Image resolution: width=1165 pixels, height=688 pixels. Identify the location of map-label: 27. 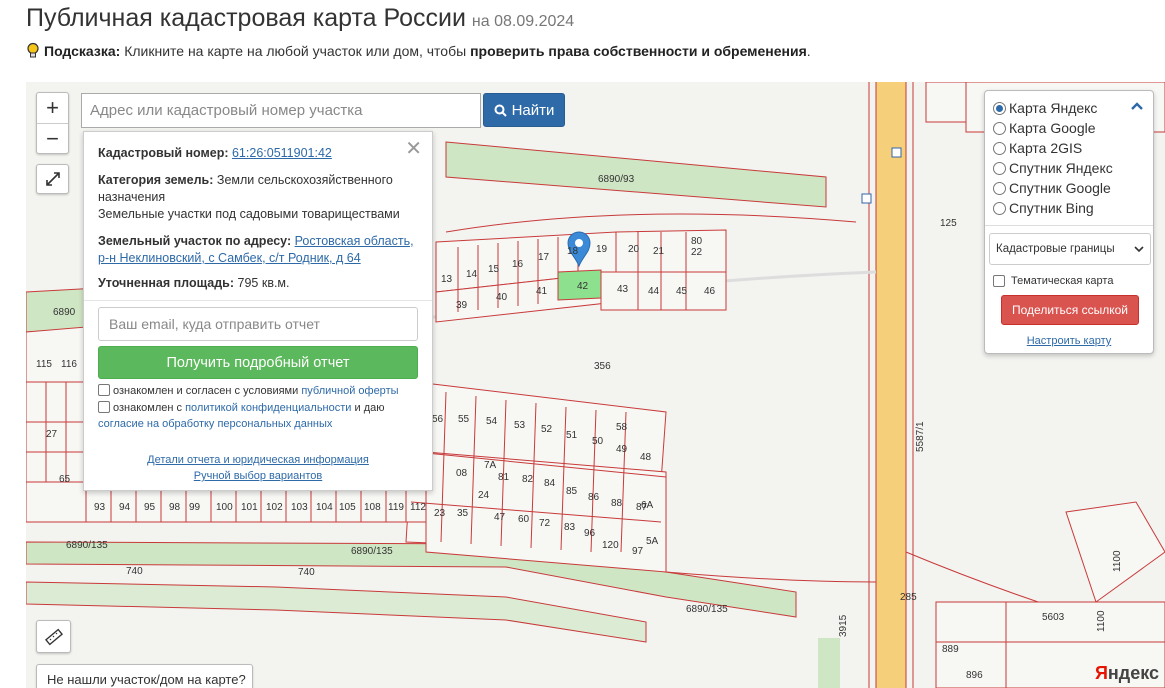
(52, 434).